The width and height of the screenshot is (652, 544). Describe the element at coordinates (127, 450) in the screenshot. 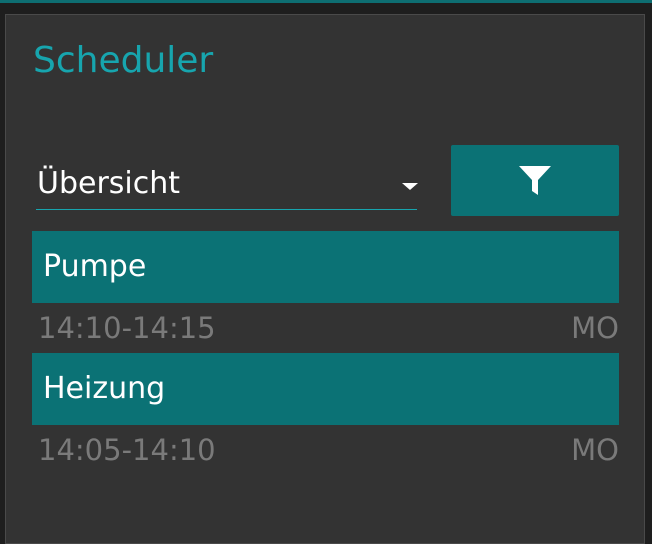

I see `schedule-item-time: 14:05-14:10` at that location.